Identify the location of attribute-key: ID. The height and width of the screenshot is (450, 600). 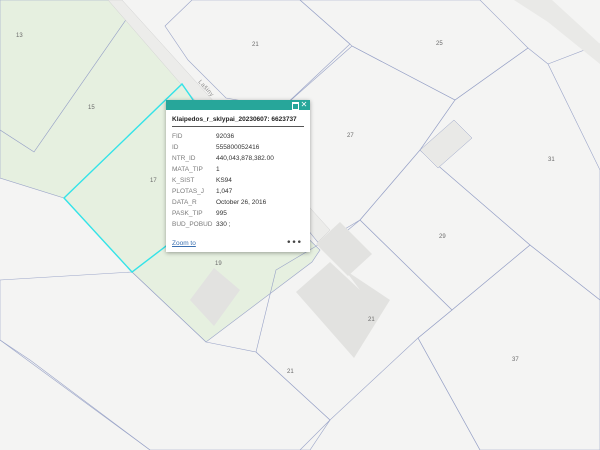
(175, 147).